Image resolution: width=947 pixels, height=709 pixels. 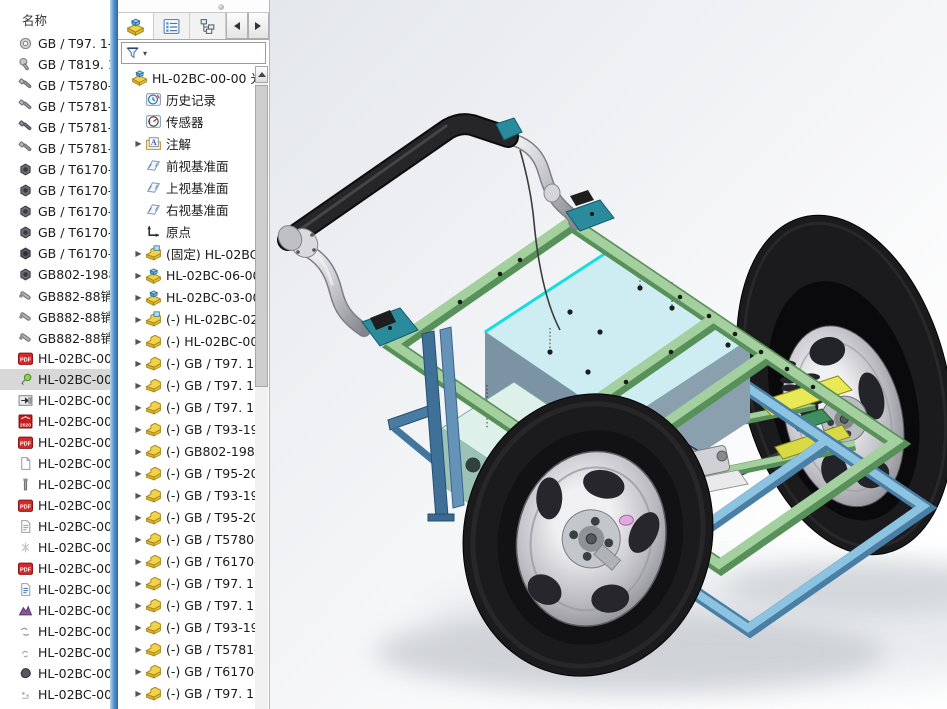 I want to click on tree-row: ▶ (-) HL-02BC-02, so click(x=186, y=319).